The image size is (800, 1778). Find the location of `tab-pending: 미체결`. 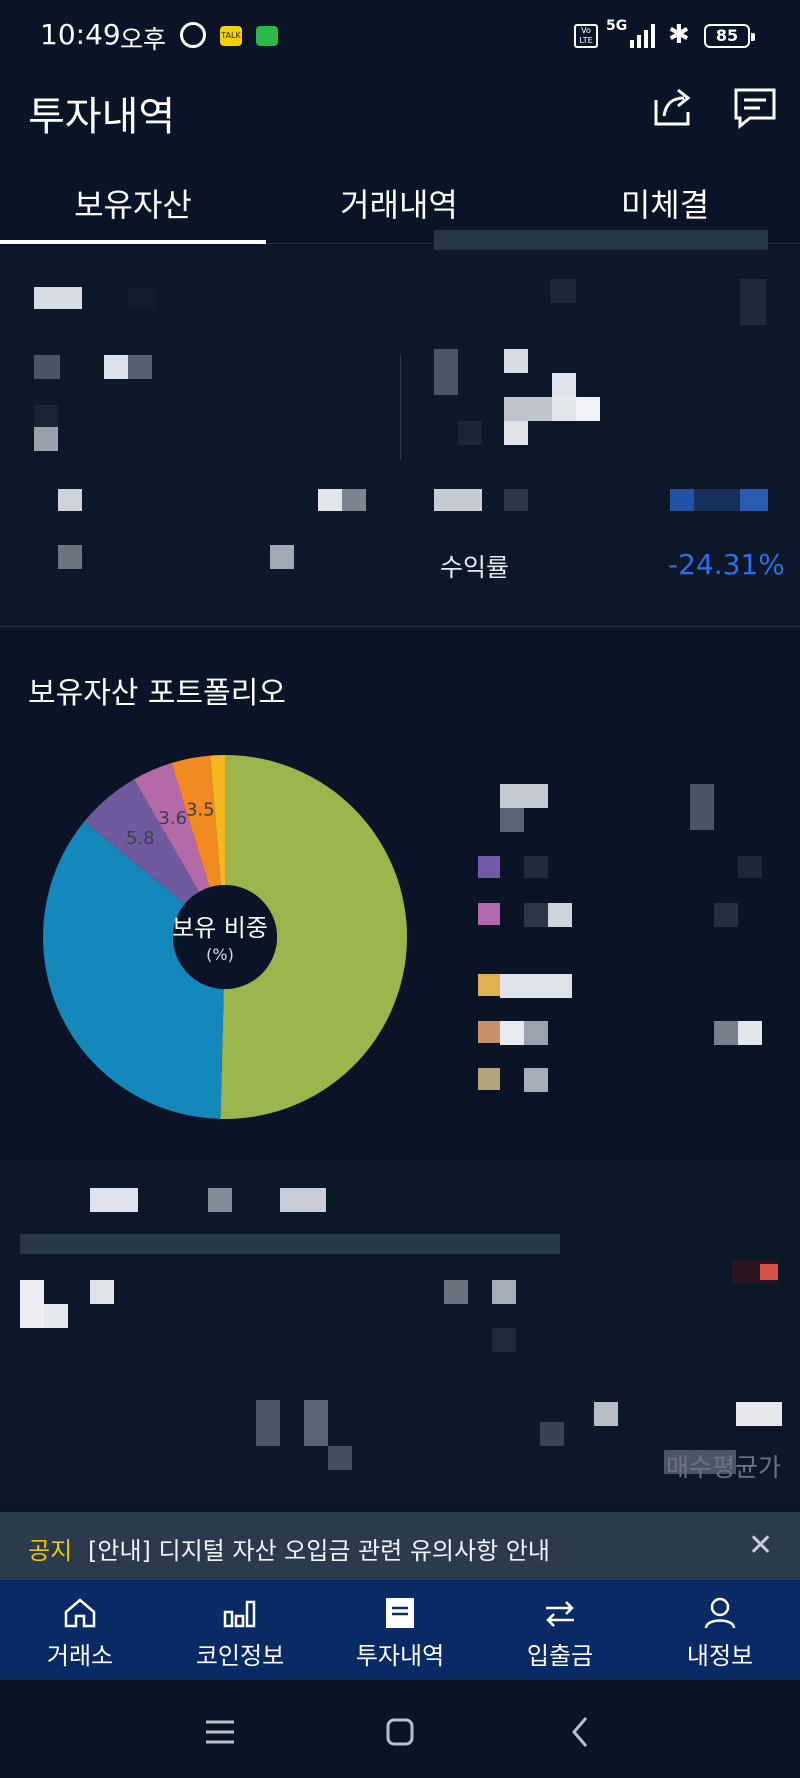

tab-pending: 미체결 is located at coordinates (665, 203).